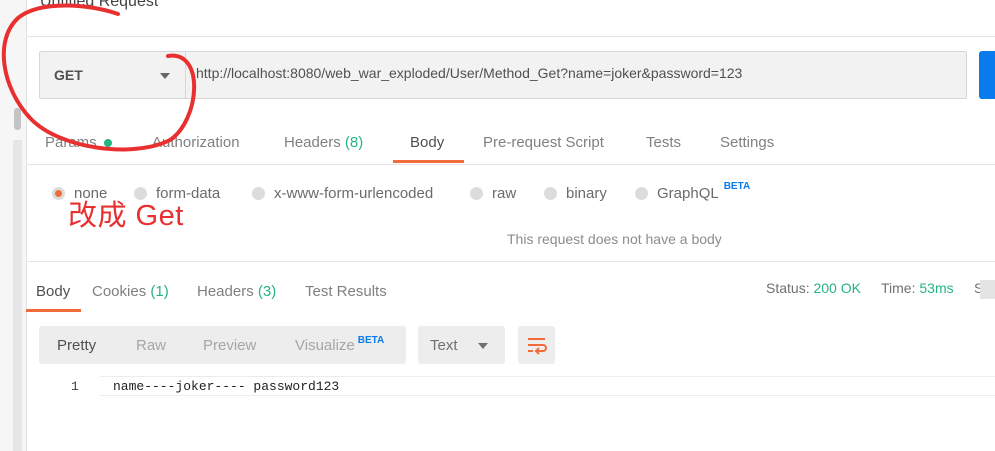 This screenshot has width=995, height=451. Describe the element at coordinates (663, 149) in the screenshot. I see `tab-tests: Tests` at that location.